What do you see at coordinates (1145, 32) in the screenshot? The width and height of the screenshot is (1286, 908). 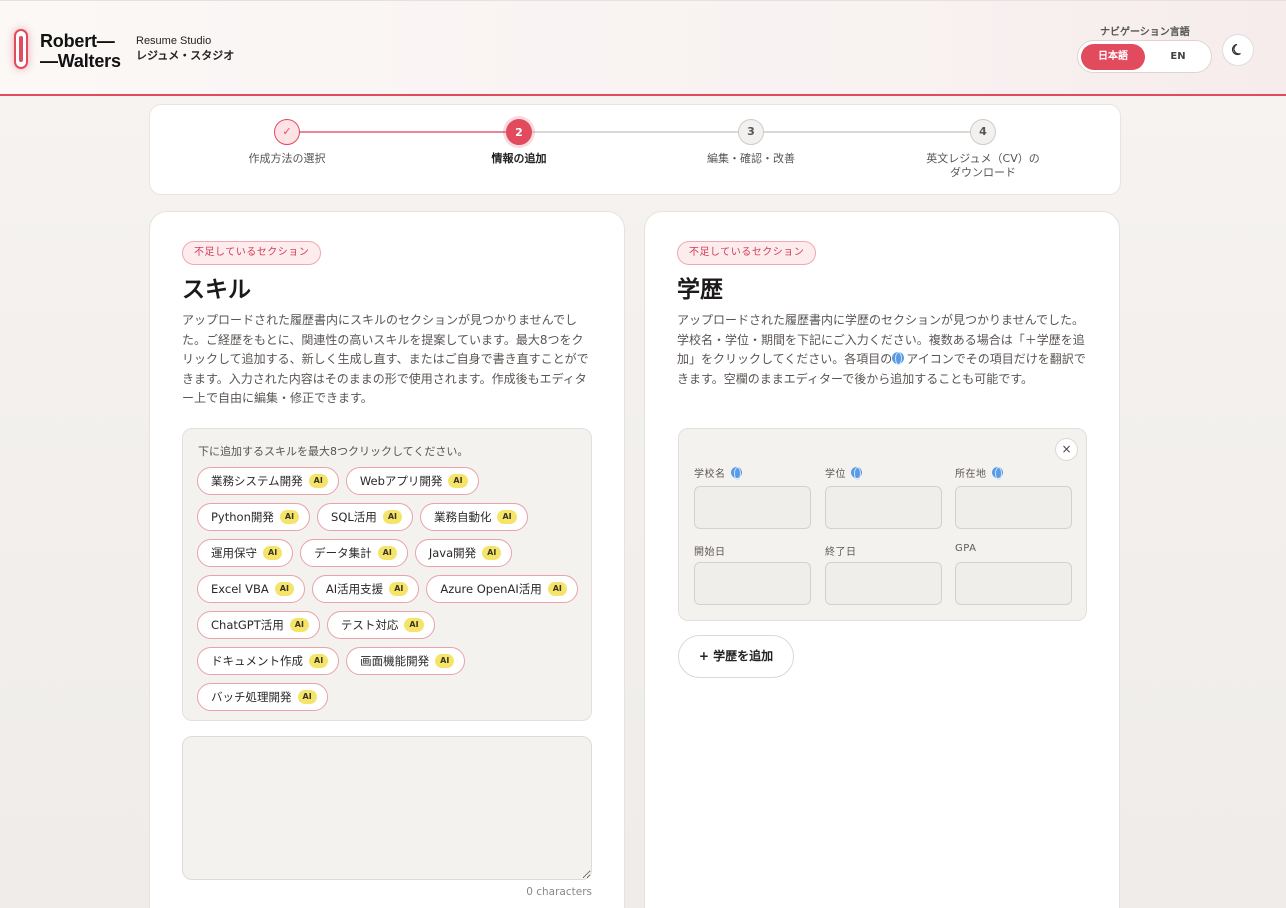 I see `nav-language-label: ナビゲーション言語` at bounding box center [1145, 32].